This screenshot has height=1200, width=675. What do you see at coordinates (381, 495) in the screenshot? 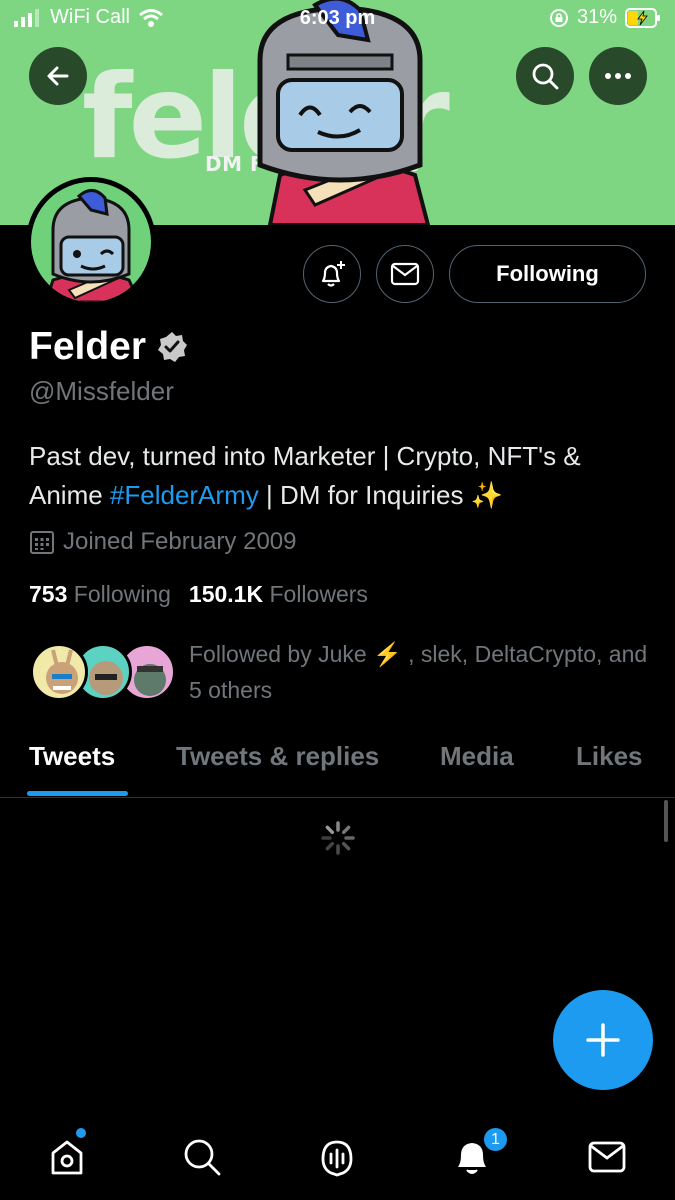
I see `bio-text-end: | DM for Inquiries ✨` at bounding box center [381, 495].